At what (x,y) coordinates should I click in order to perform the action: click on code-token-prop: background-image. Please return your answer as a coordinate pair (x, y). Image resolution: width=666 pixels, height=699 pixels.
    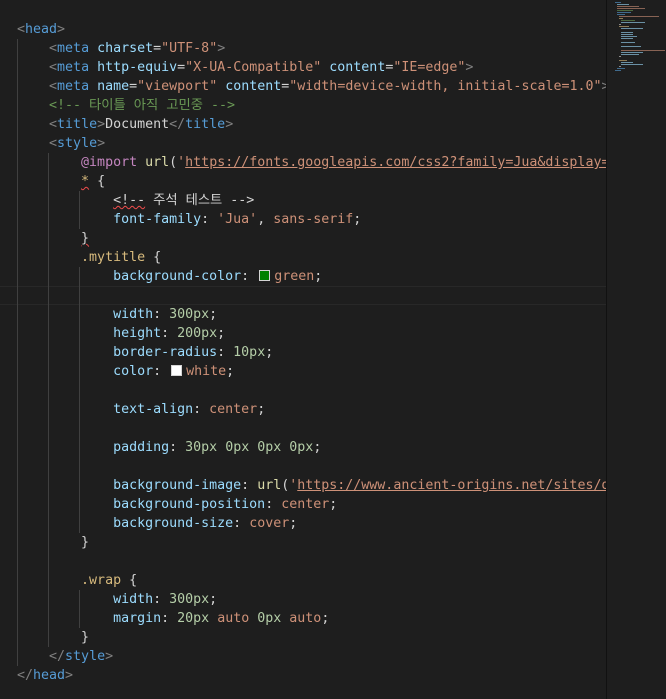
    Looking at the image, I should click on (177, 485).